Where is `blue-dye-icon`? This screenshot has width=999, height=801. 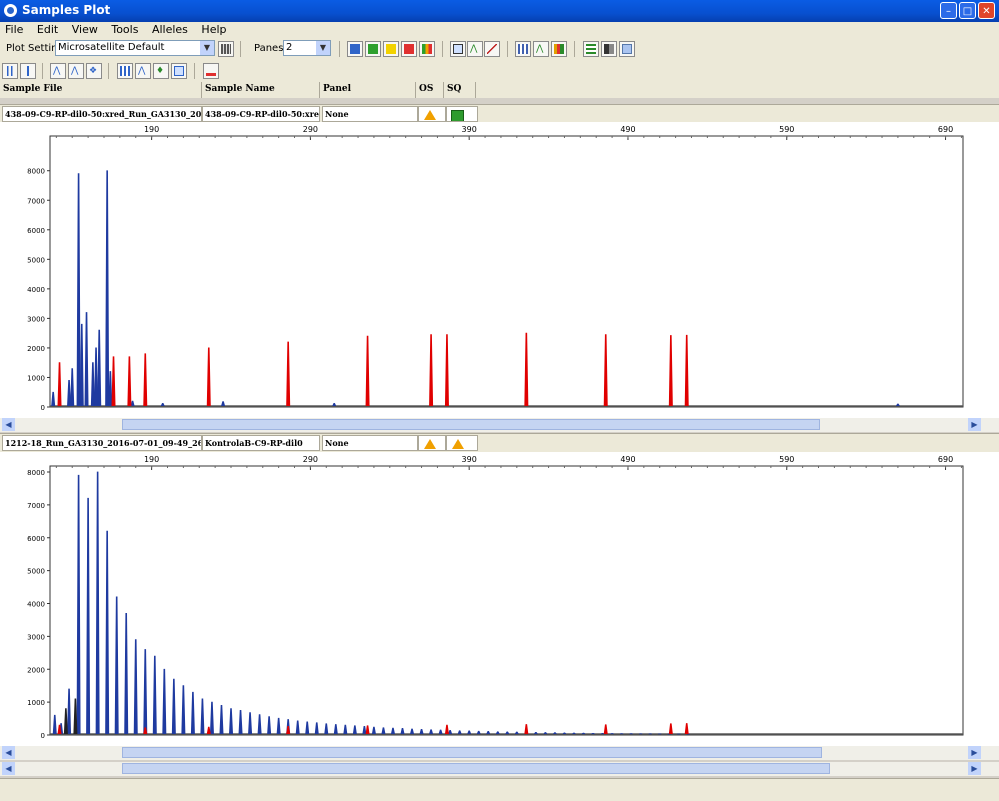
blue-dye-icon is located at coordinates (355, 49).